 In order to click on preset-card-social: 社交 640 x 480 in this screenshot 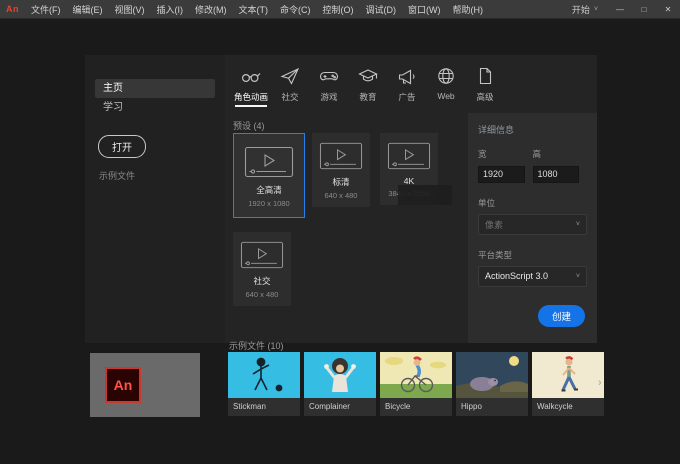, I will do `click(262, 269)`.